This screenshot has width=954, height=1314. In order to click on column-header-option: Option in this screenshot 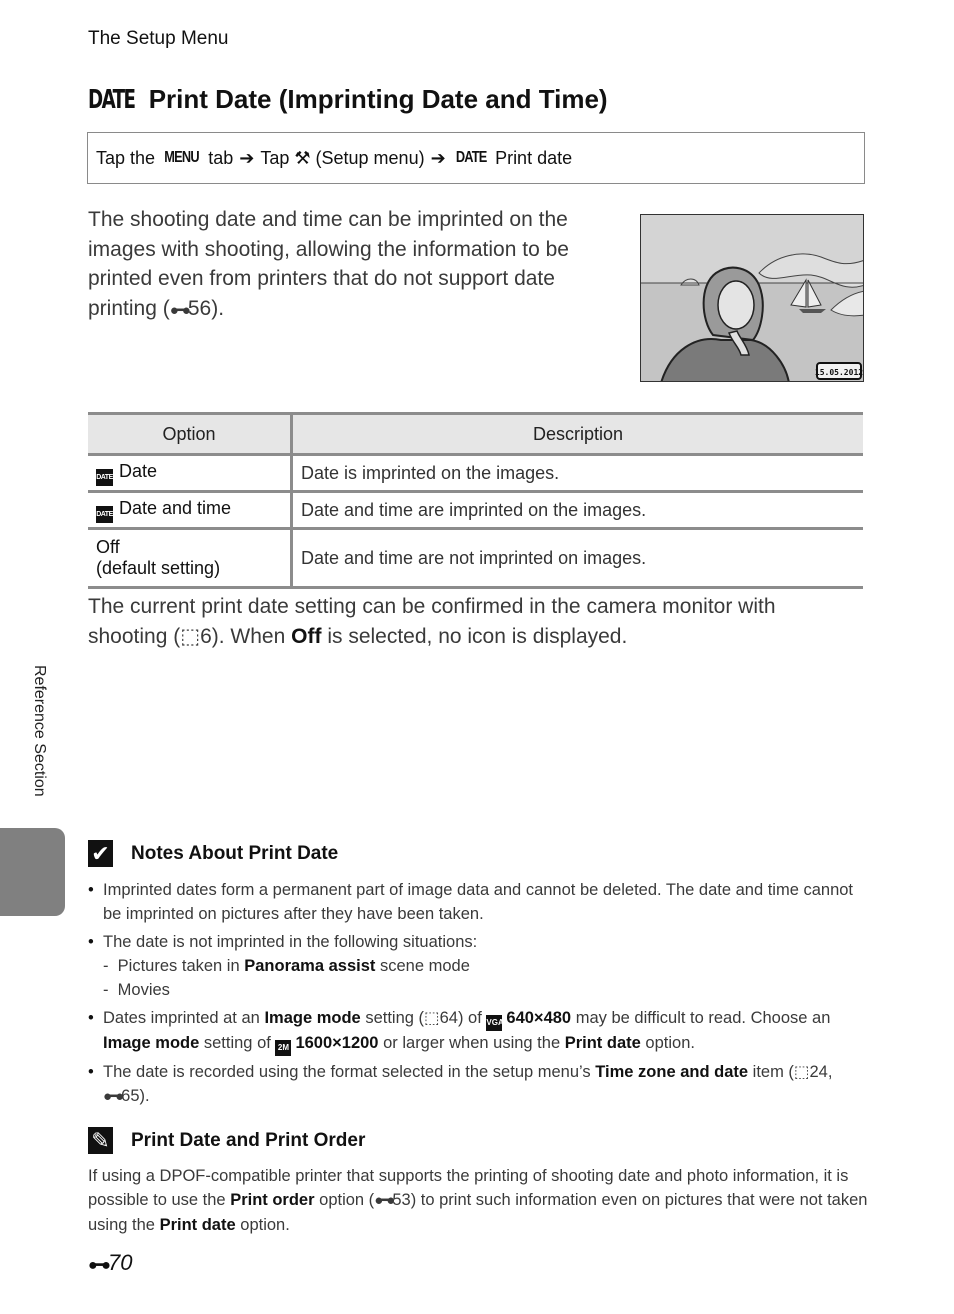, I will do `click(190, 434)`.